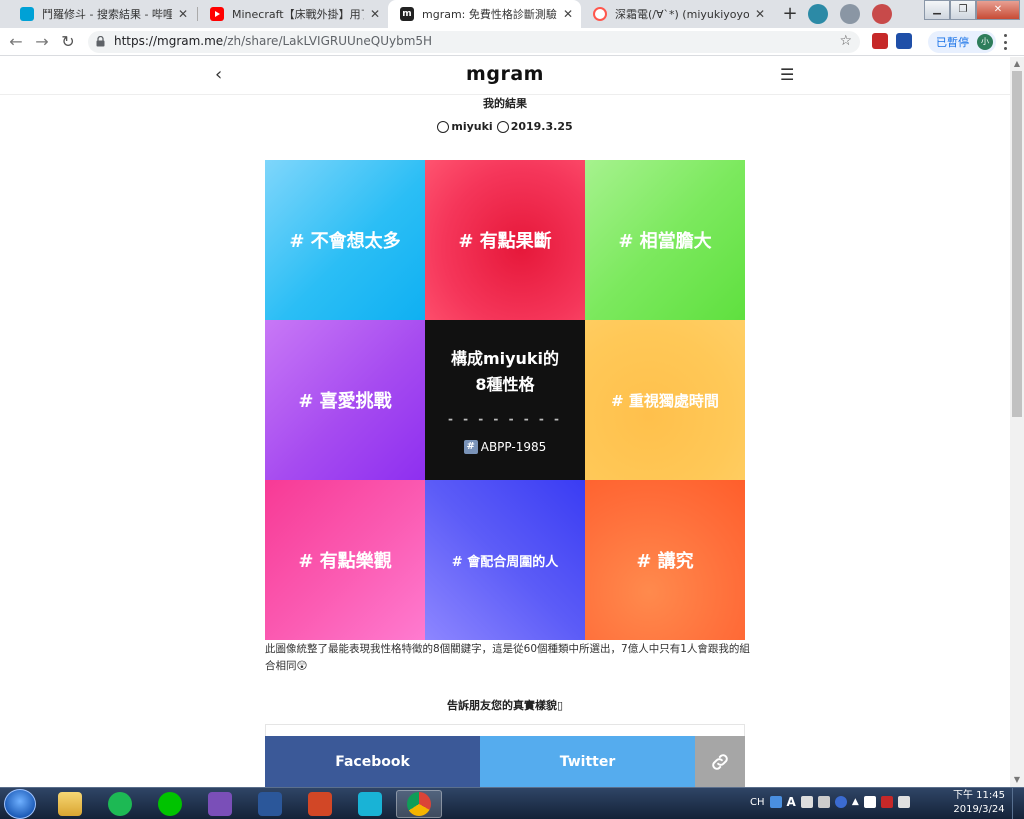 Image resolution: width=1024 pixels, height=819 pixels. What do you see at coordinates (1006, 42) in the screenshot?
I see `more-menu-icon` at bounding box center [1006, 42].